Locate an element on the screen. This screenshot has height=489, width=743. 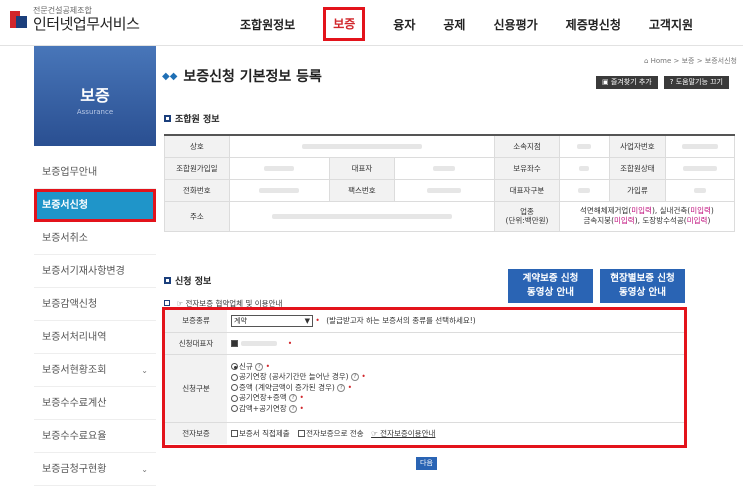
sidebar-banner: 보증 Assurance is located at coordinates (95, 96).